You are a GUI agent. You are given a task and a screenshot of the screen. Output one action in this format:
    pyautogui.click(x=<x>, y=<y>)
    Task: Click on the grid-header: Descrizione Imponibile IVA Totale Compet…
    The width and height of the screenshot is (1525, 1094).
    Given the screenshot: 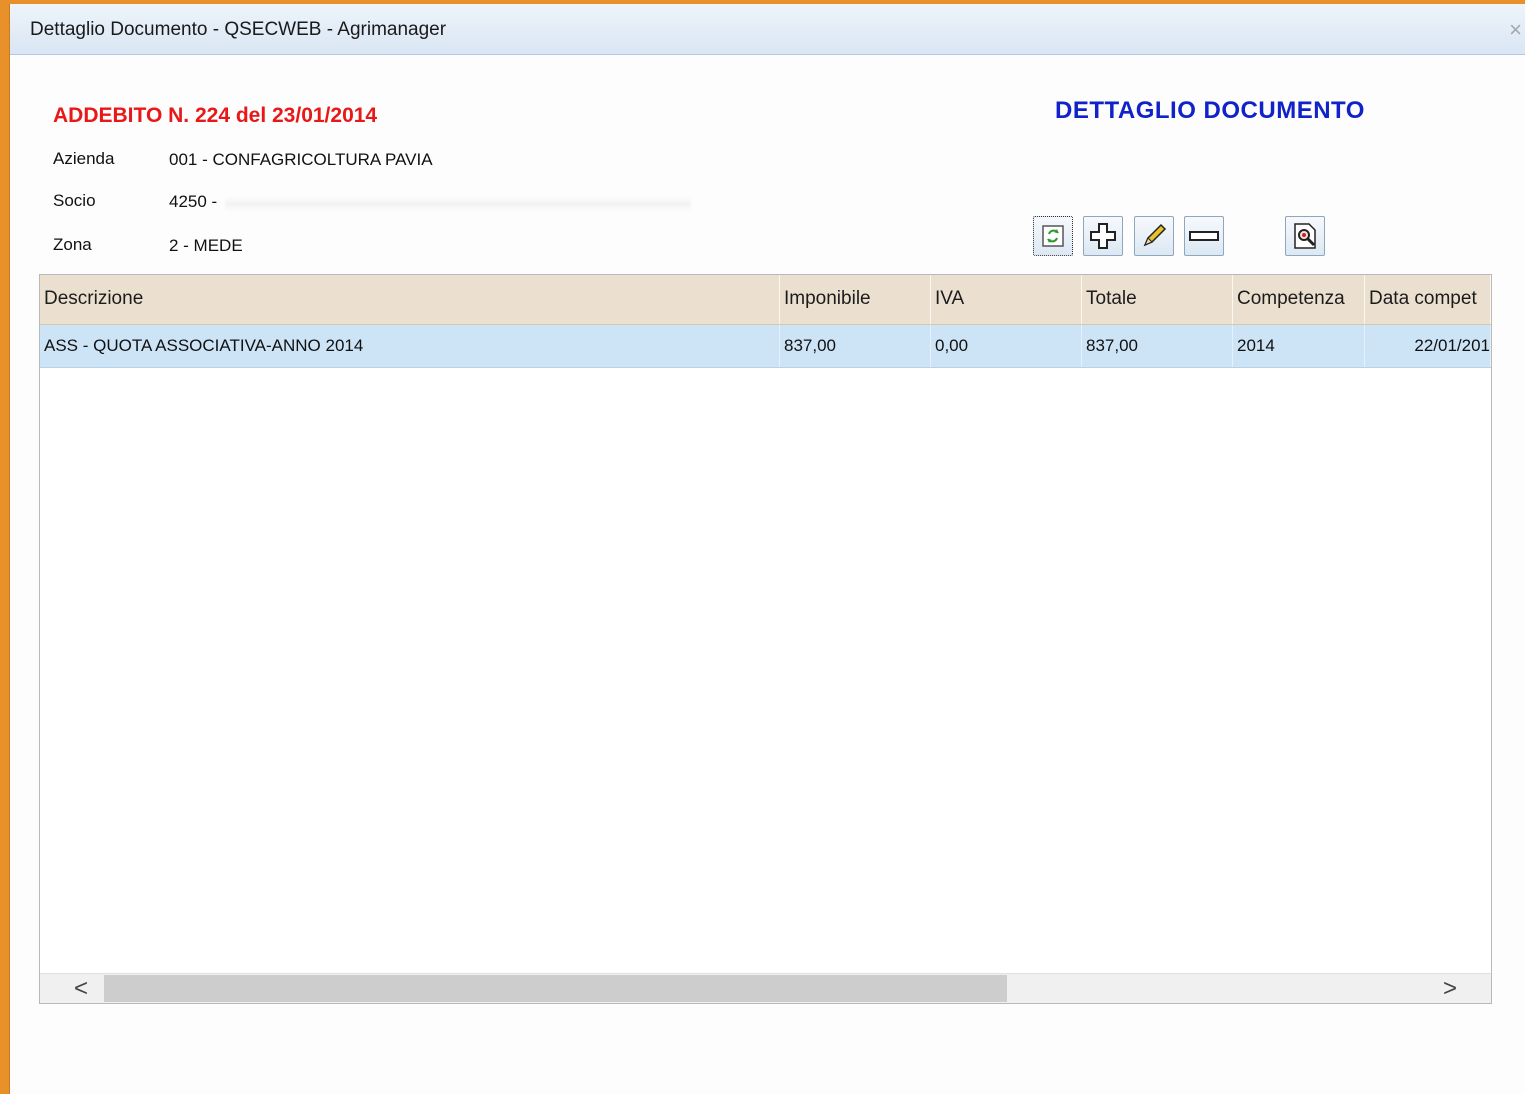 What is the action you would take?
    pyautogui.click(x=765, y=300)
    